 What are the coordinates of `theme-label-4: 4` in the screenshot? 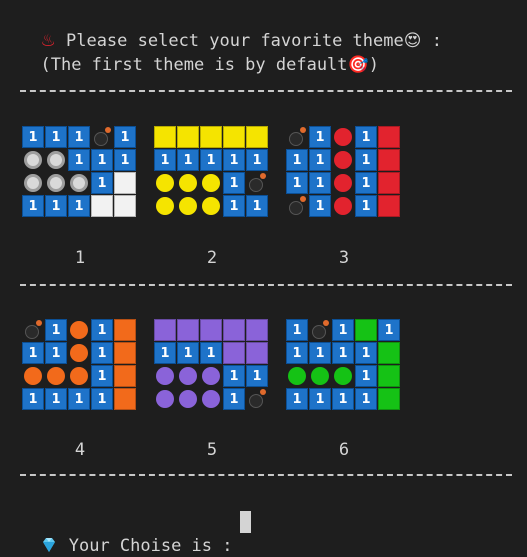 It's located at (80, 450).